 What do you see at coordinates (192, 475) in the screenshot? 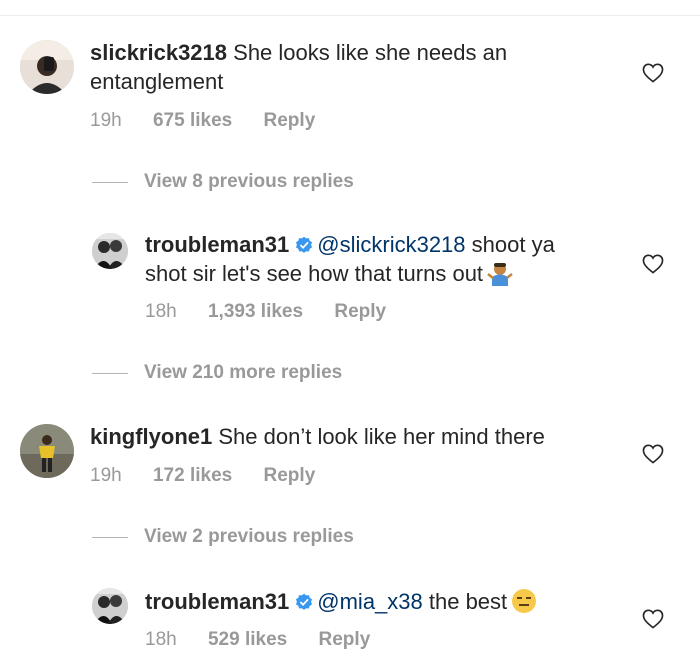
I see `likes-count: 172 likes` at bounding box center [192, 475].